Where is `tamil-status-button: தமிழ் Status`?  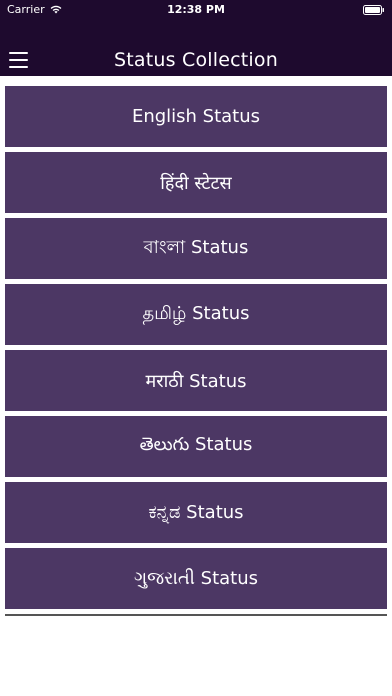 tamil-status-button: தமிழ் Status is located at coordinates (196, 314).